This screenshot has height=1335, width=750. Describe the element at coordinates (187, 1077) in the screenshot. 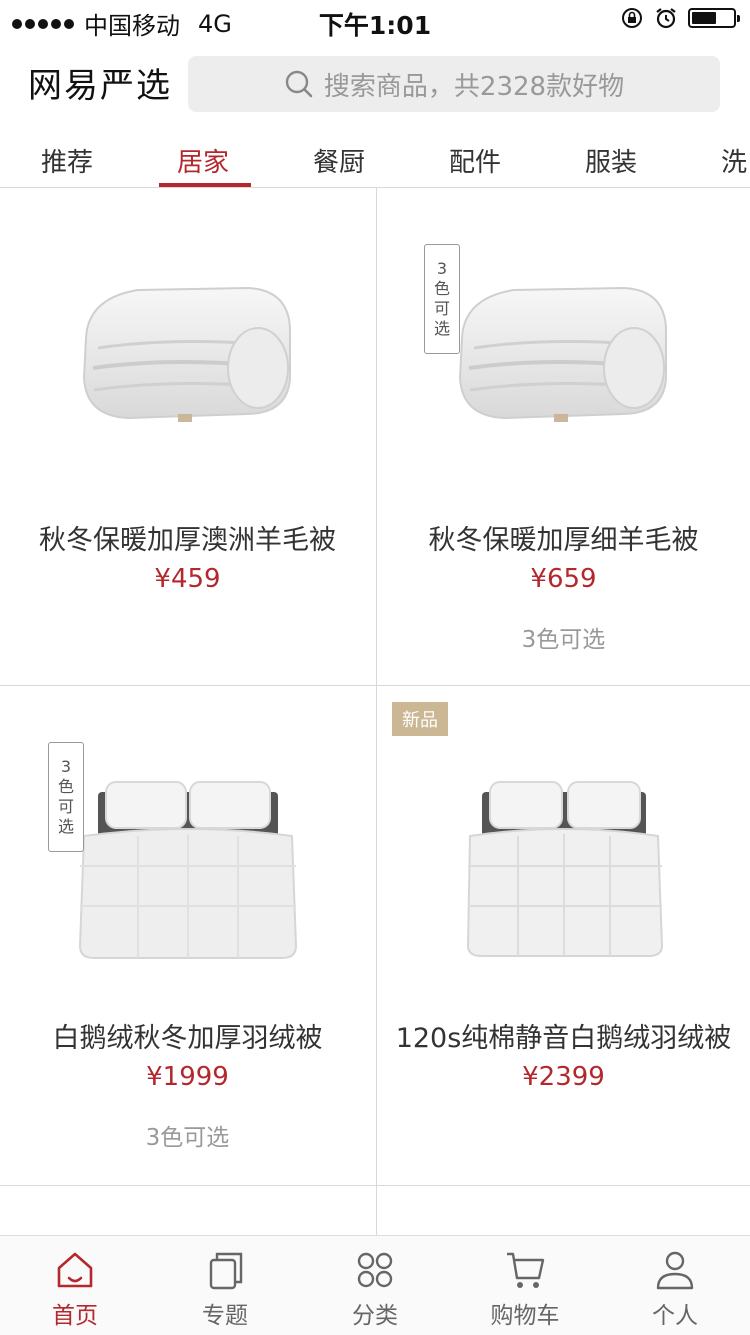

I see `product-price: ¥1999` at that location.